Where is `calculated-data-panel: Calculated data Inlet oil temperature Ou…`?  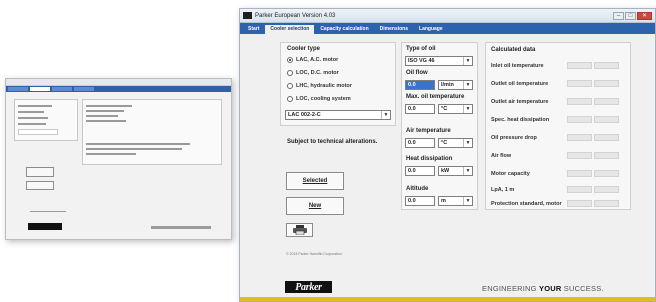
calculated-data-panel: Calculated data Inlet oil temperature Ou… is located at coordinates (558, 126).